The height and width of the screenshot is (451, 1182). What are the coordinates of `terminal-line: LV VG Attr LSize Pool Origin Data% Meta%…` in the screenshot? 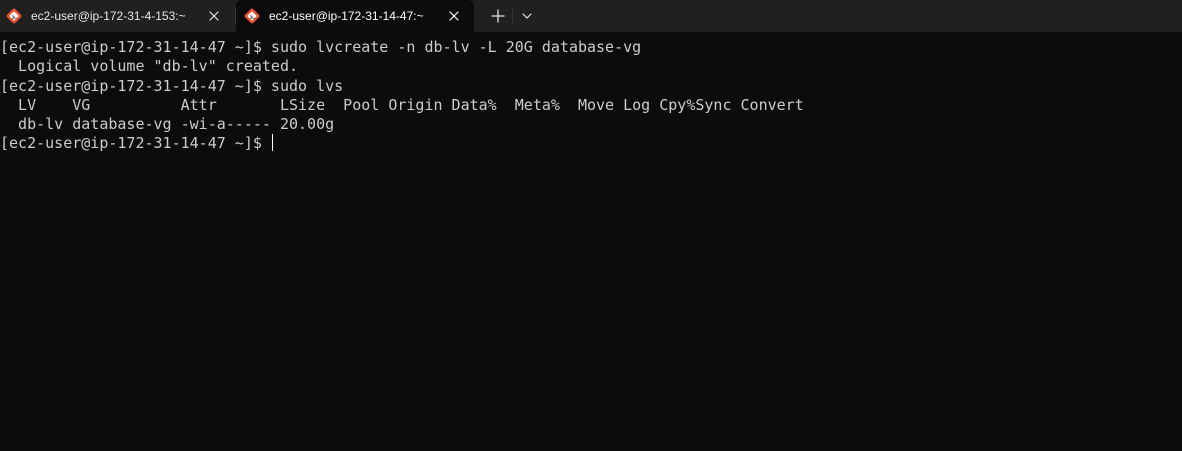 It's located at (402, 104).